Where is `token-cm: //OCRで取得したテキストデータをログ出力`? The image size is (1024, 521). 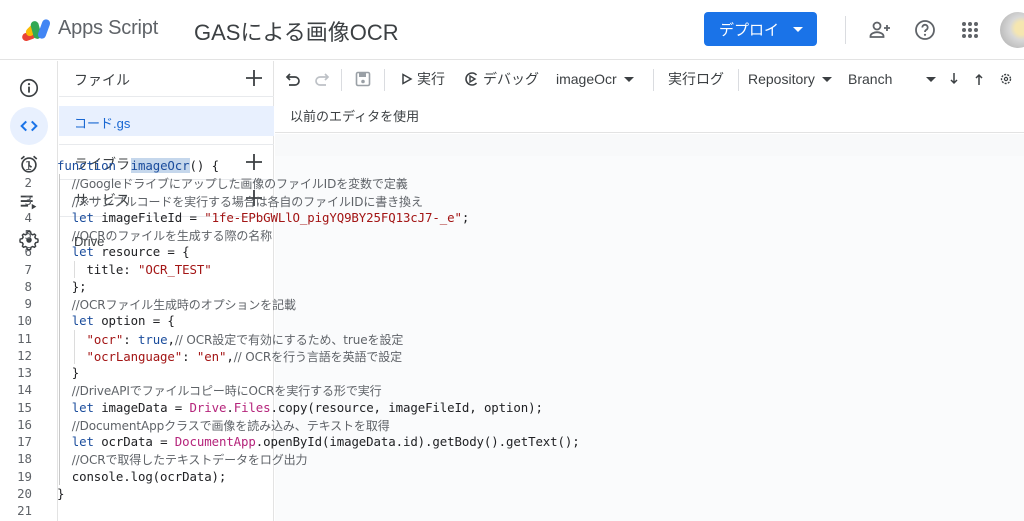
token-cm: //OCRで取得したテキストデータをログ出力 is located at coordinates (189, 460).